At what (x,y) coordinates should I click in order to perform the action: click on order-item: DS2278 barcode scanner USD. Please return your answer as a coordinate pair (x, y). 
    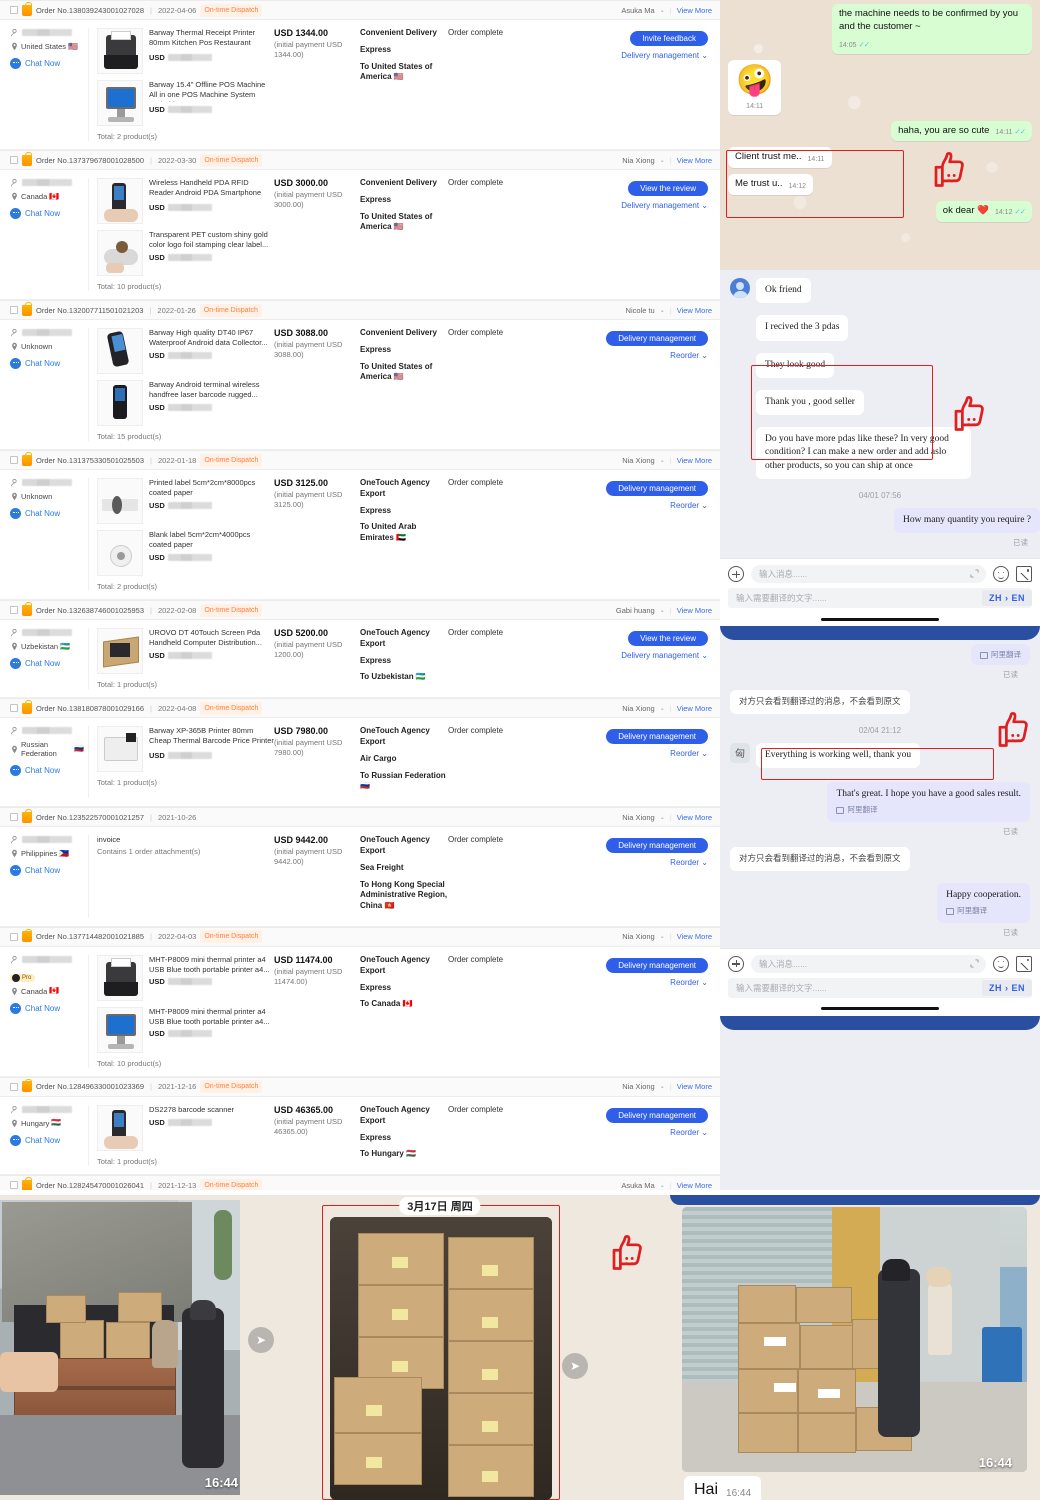
    Looking at the image, I should click on (185, 1127).